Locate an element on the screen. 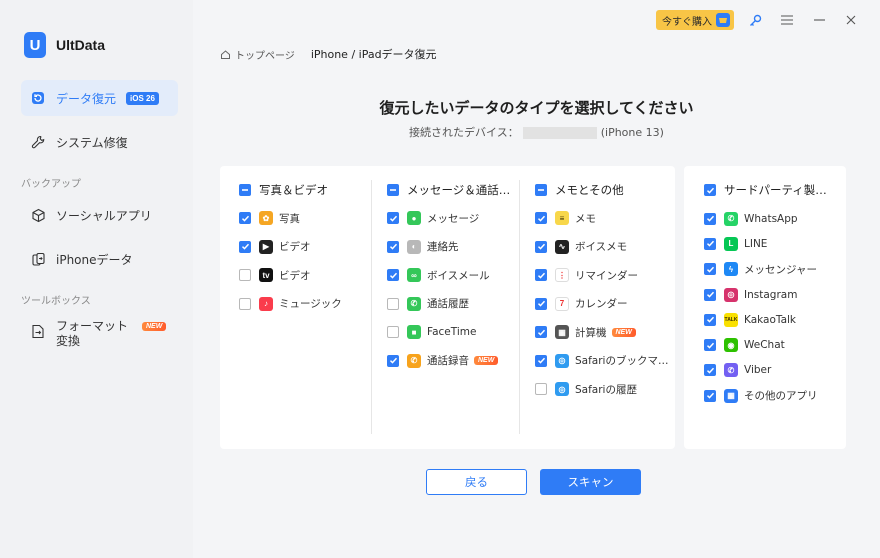  category-header: メモとその他 is located at coordinates (604, 190).